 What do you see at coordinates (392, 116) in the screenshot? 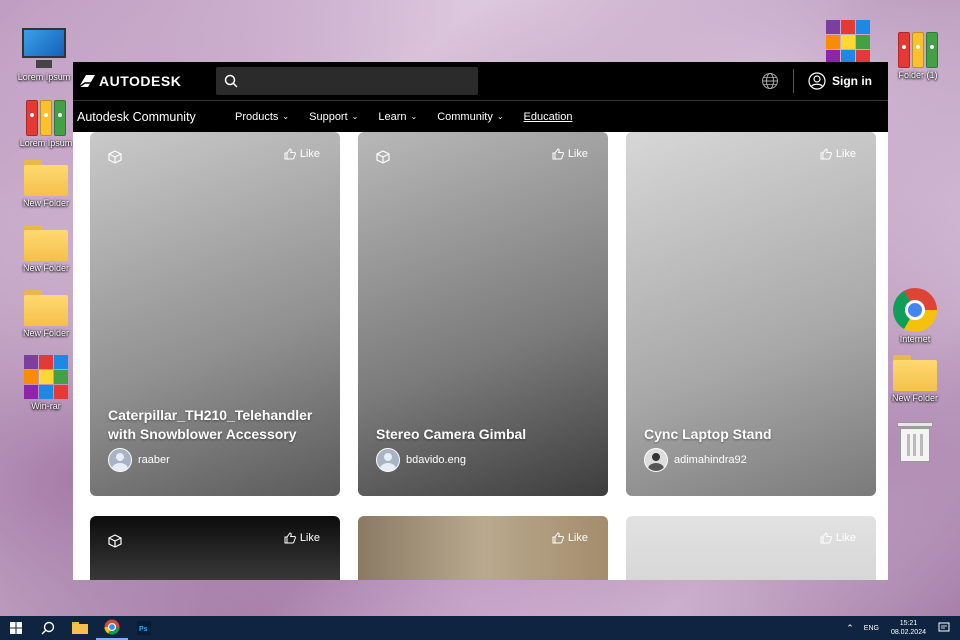
I see `nav-label: Learn` at bounding box center [392, 116].